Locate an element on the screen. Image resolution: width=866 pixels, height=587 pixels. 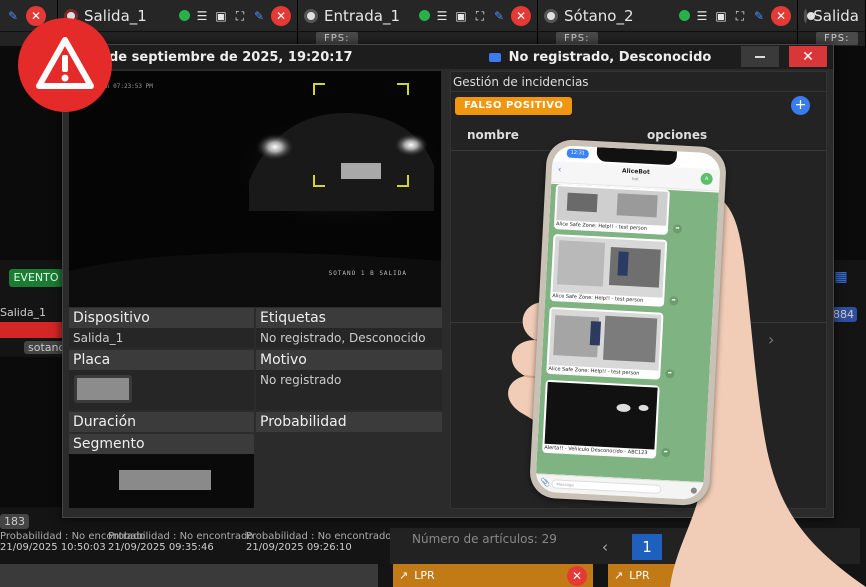
device-field: Dispositivo Salida_1 is located at coordinates (161, 328).